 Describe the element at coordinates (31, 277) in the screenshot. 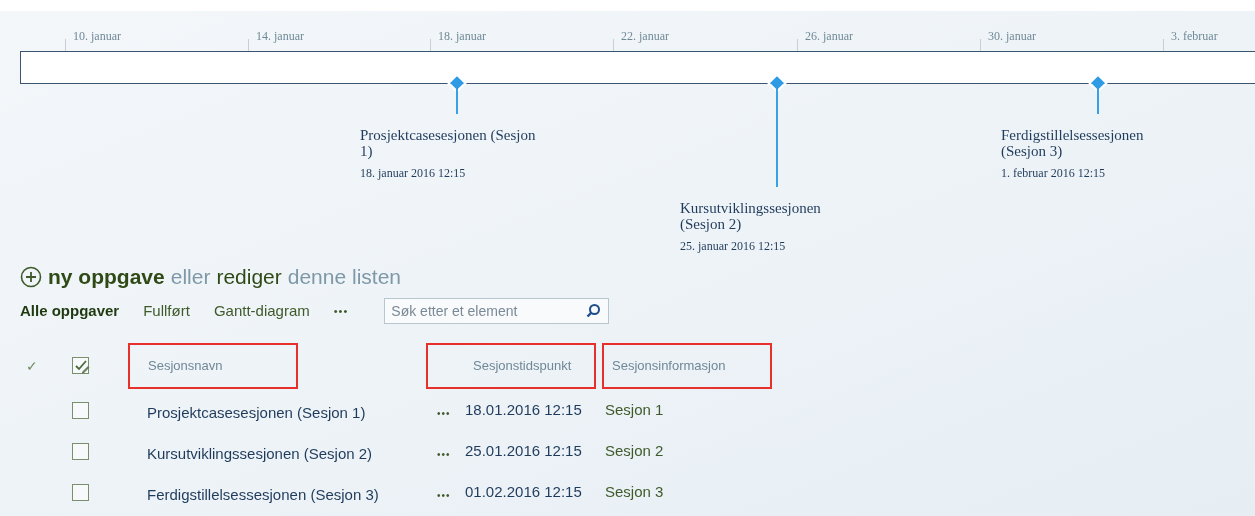

I see `add-icon` at that location.